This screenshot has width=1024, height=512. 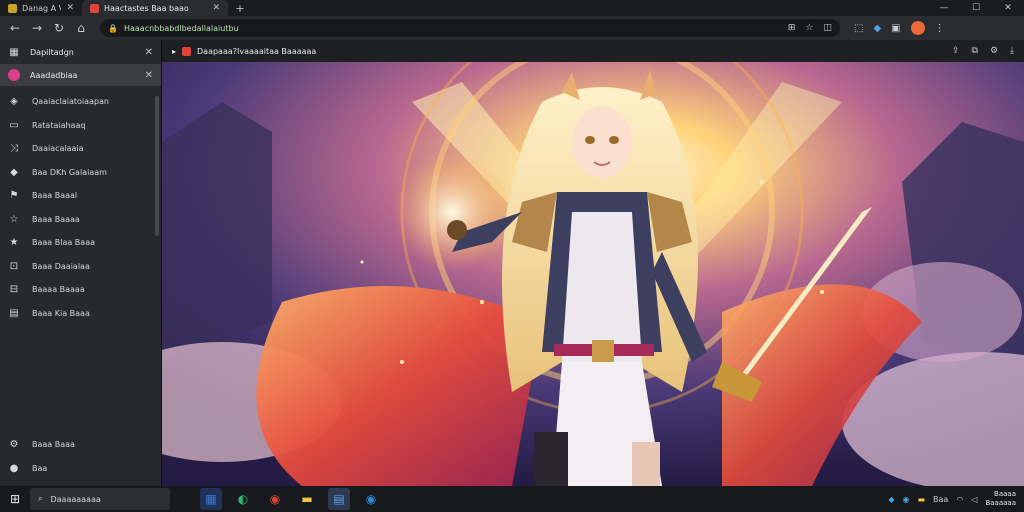 What do you see at coordinates (54, 75) in the screenshot?
I see `sidebar-item-label: Aaadadbiaa` at bounding box center [54, 75].